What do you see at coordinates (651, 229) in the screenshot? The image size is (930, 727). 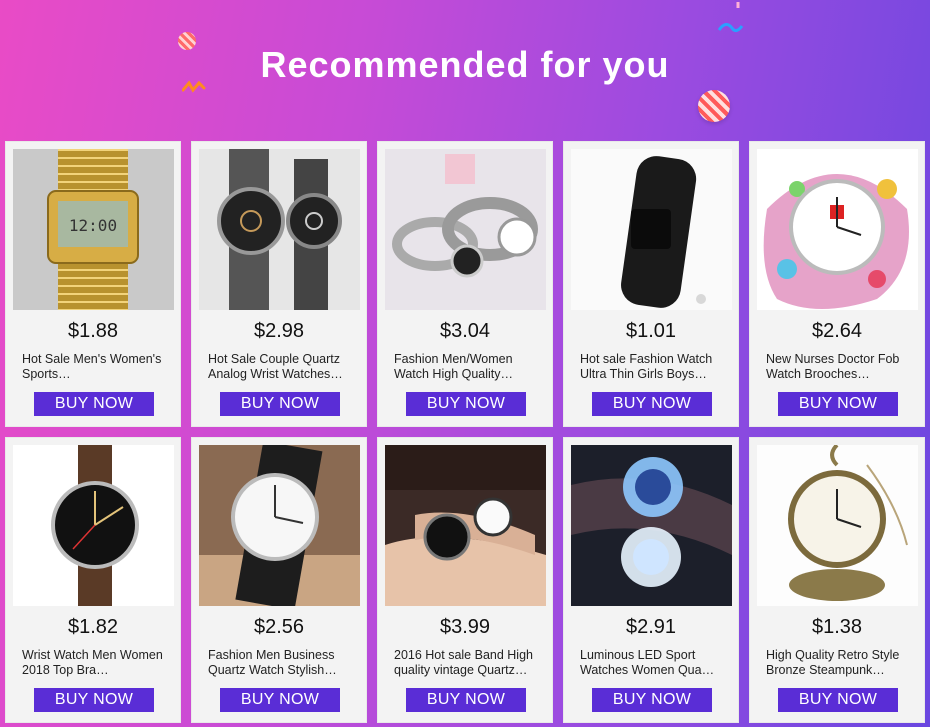 I see `black-led-watch-image` at bounding box center [651, 229].